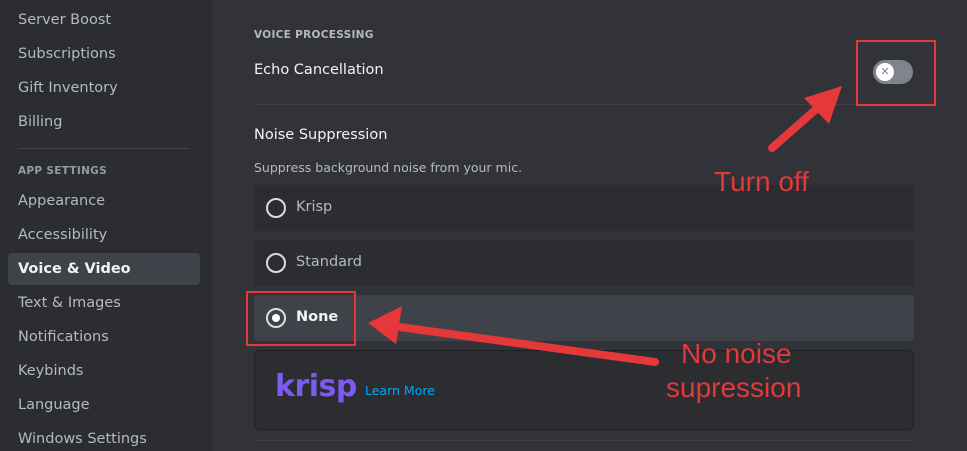 Image resolution: width=967 pixels, height=451 pixels. Describe the element at coordinates (385, 325) in the screenshot. I see `arrowhead-none` at that location.